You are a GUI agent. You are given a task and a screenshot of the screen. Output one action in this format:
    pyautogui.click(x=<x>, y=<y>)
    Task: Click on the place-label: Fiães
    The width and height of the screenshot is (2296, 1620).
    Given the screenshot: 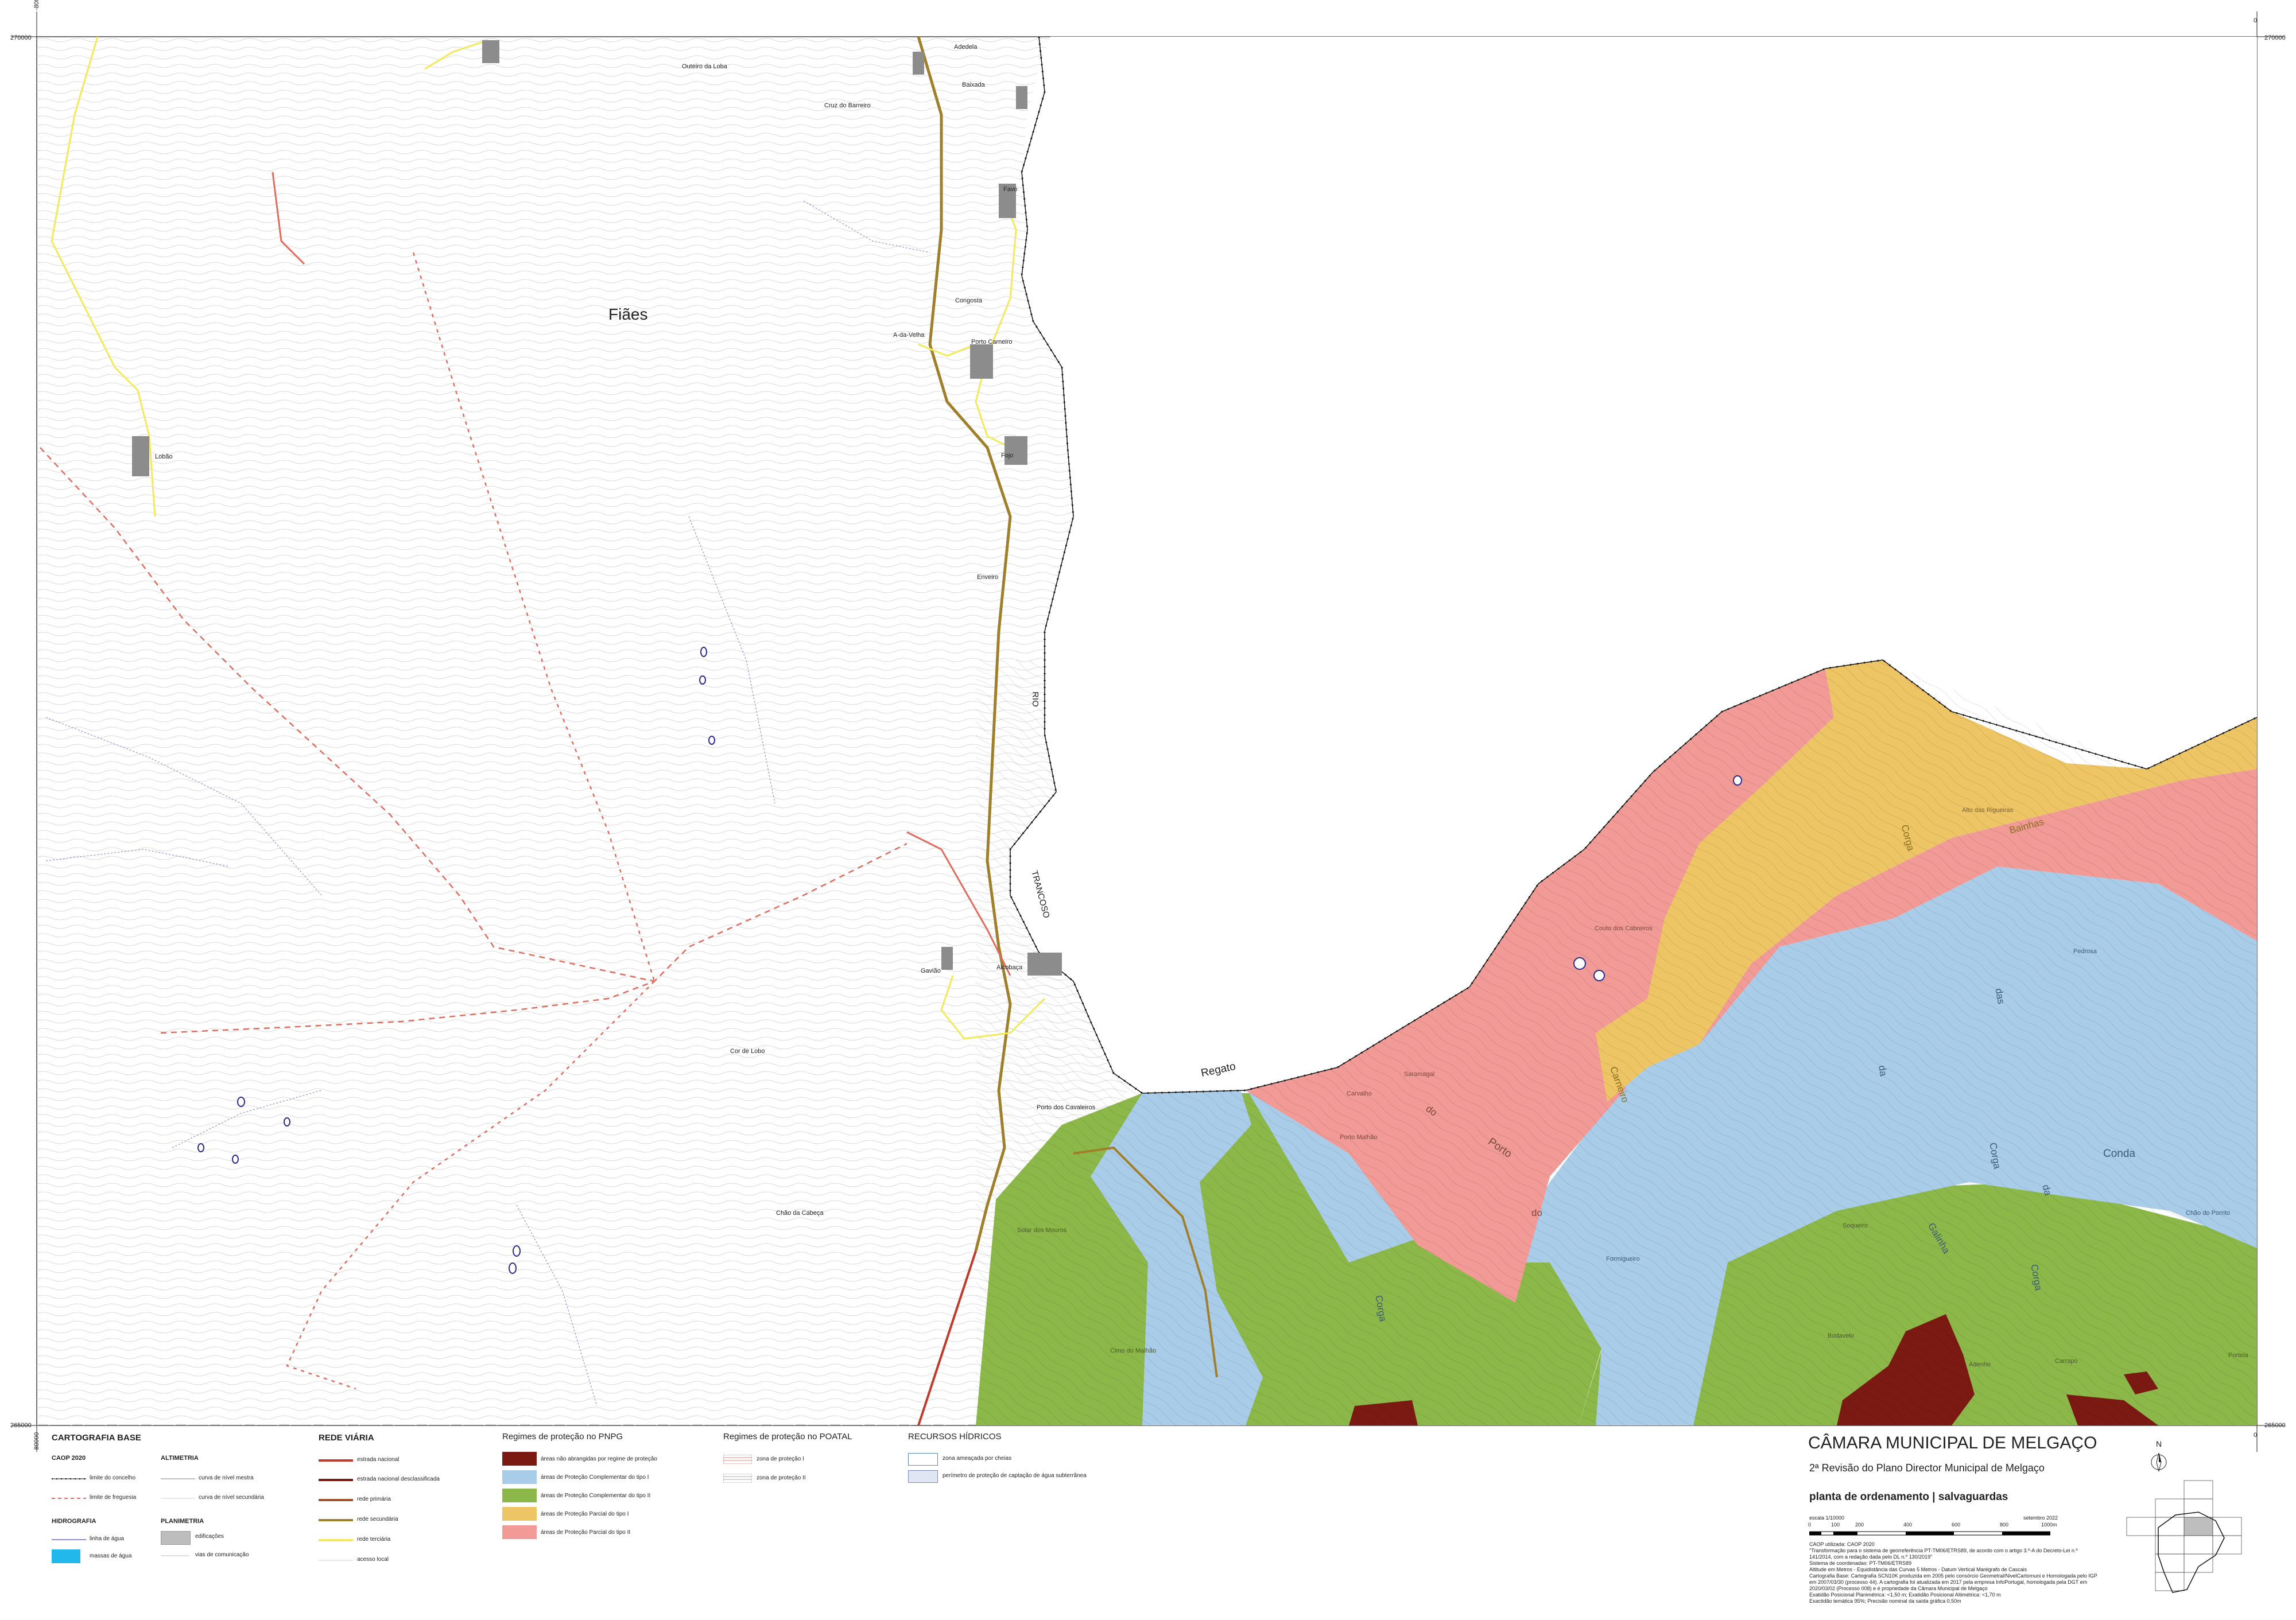 What is the action you would take?
    pyautogui.click(x=628, y=314)
    